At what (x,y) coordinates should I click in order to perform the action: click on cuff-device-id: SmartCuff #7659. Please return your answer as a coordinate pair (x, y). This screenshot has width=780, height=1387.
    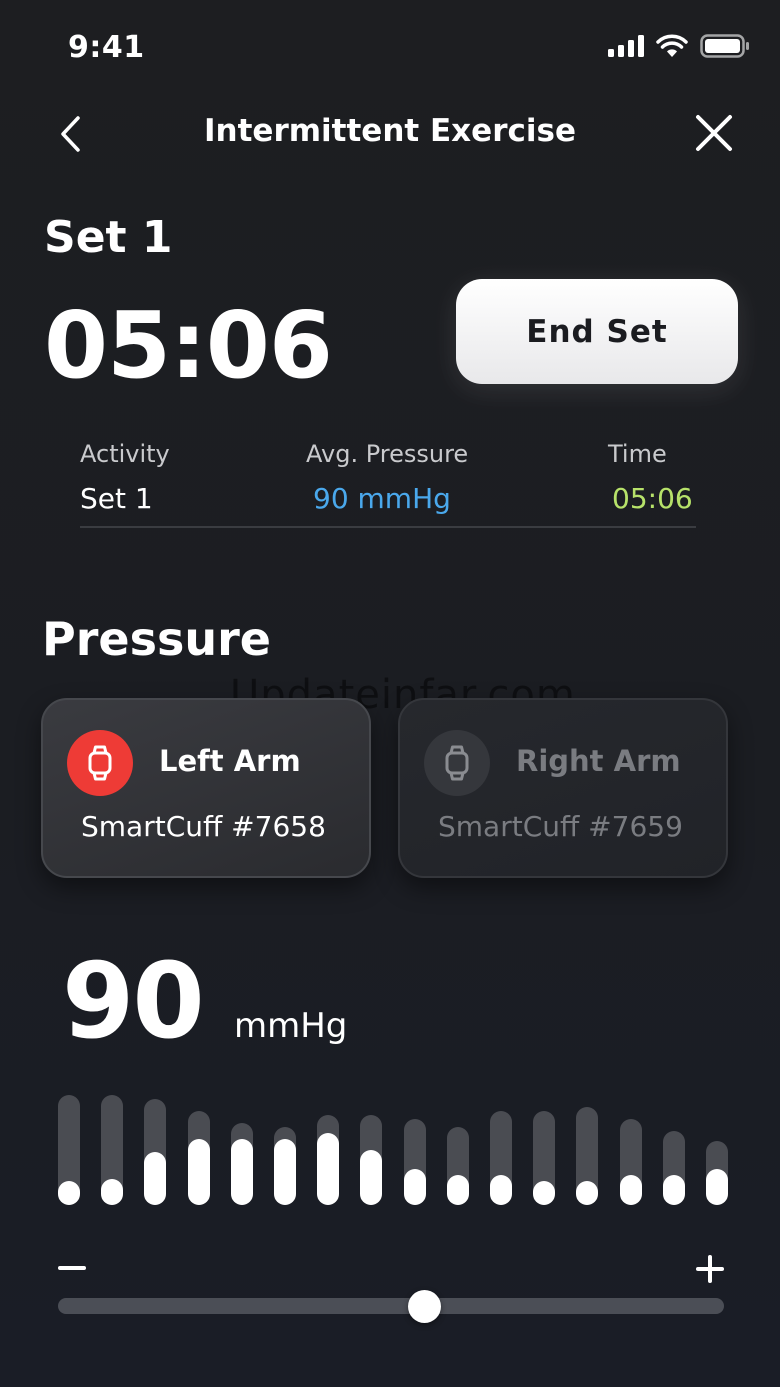
    Looking at the image, I should click on (560, 826).